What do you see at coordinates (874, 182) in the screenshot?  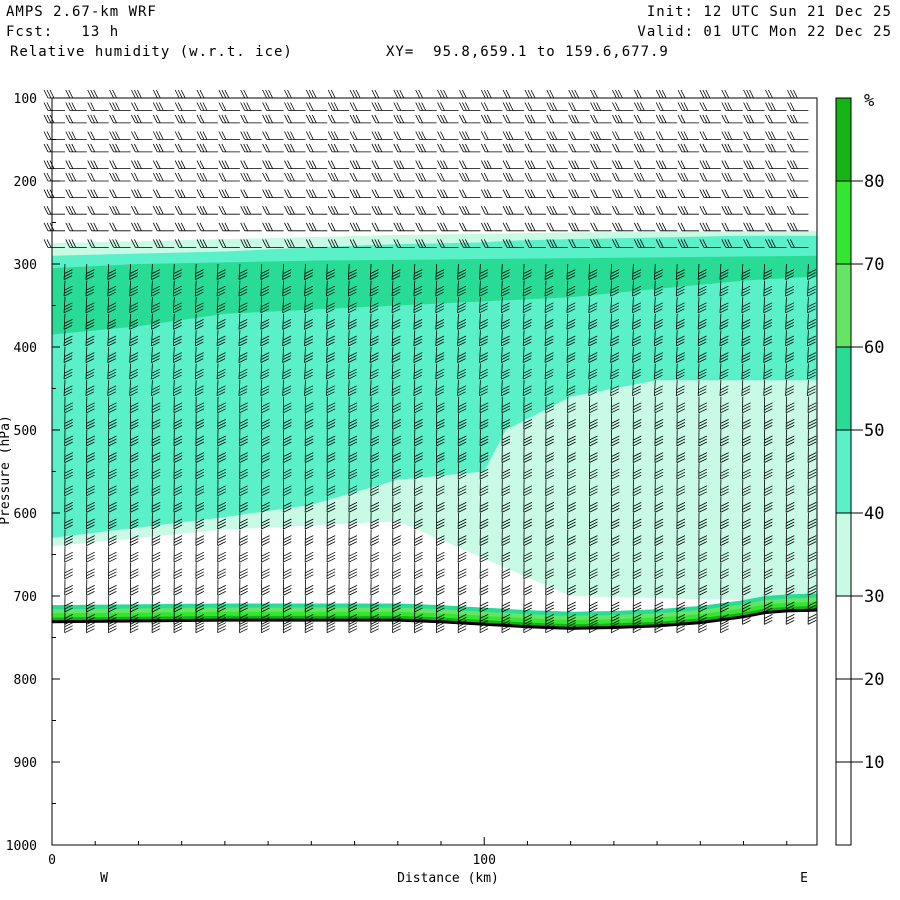 I see `colorbar-tick-label: 80` at bounding box center [874, 182].